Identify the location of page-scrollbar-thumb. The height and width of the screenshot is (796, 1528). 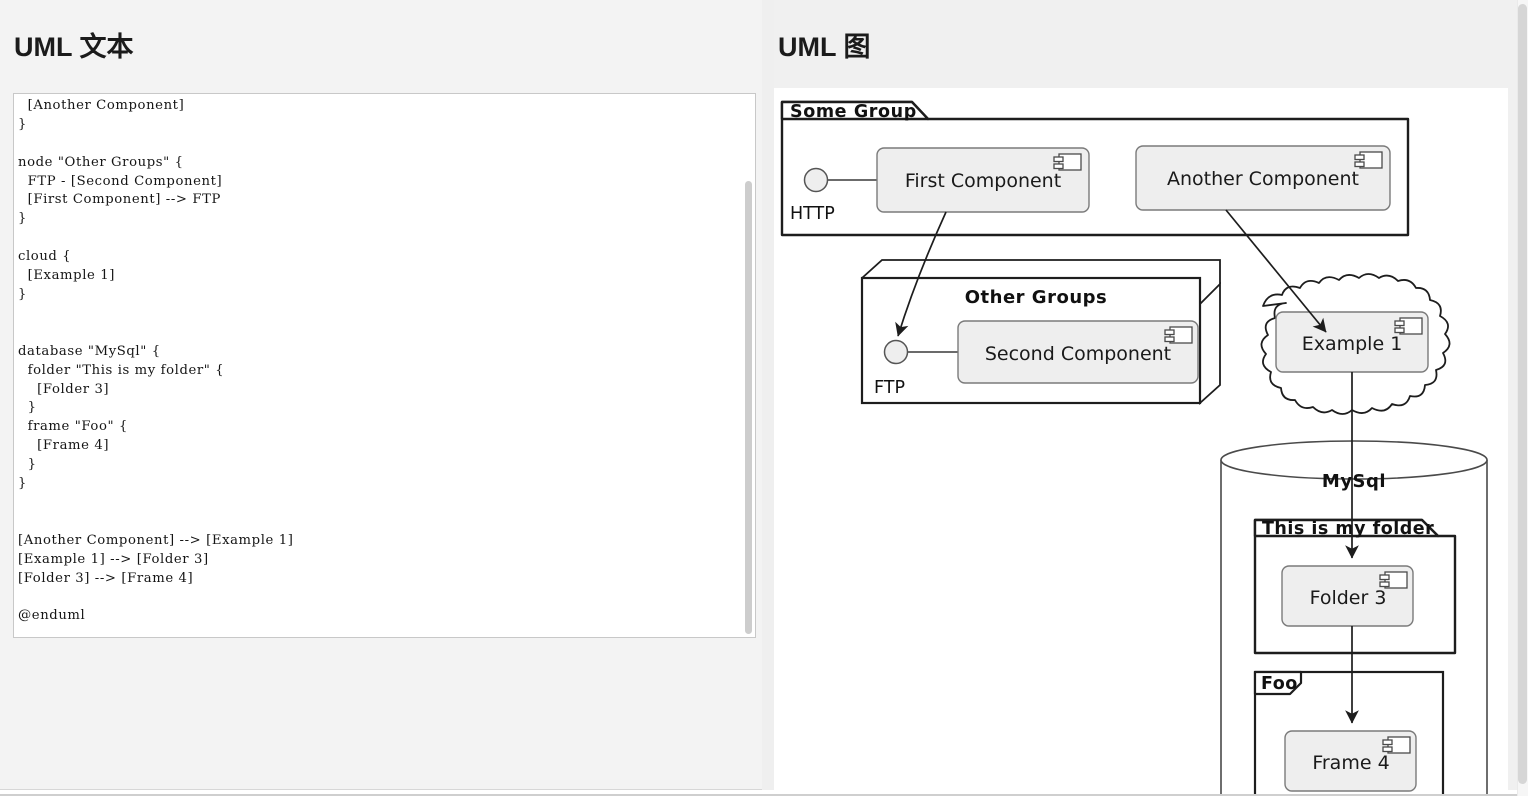
(1522, 394).